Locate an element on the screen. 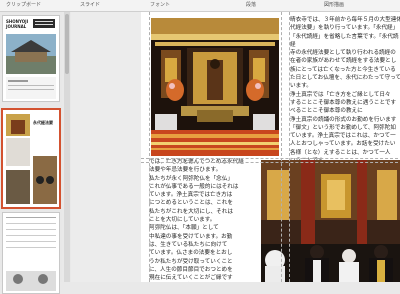  thumbnail-page-graphic is located at coordinates (31, 254).